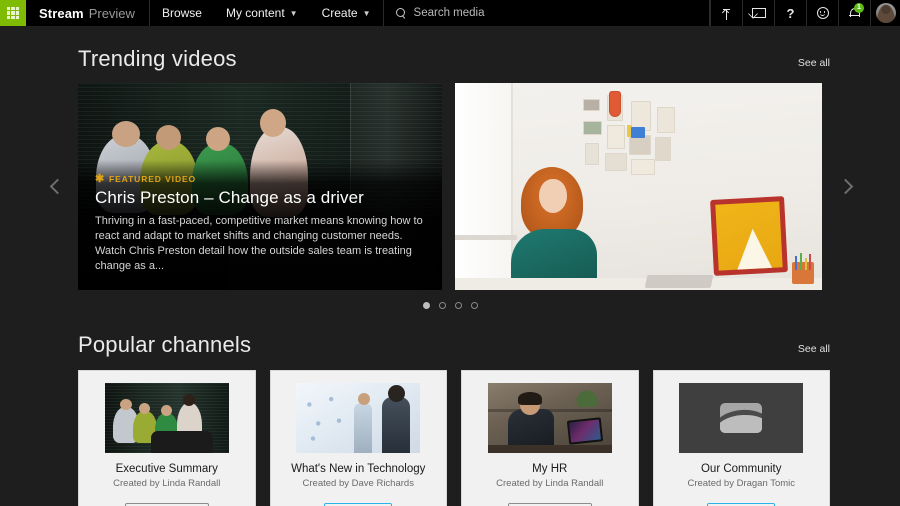  Describe the element at coordinates (339, 13) in the screenshot. I see `nav-item-create-label: Create` at that location.